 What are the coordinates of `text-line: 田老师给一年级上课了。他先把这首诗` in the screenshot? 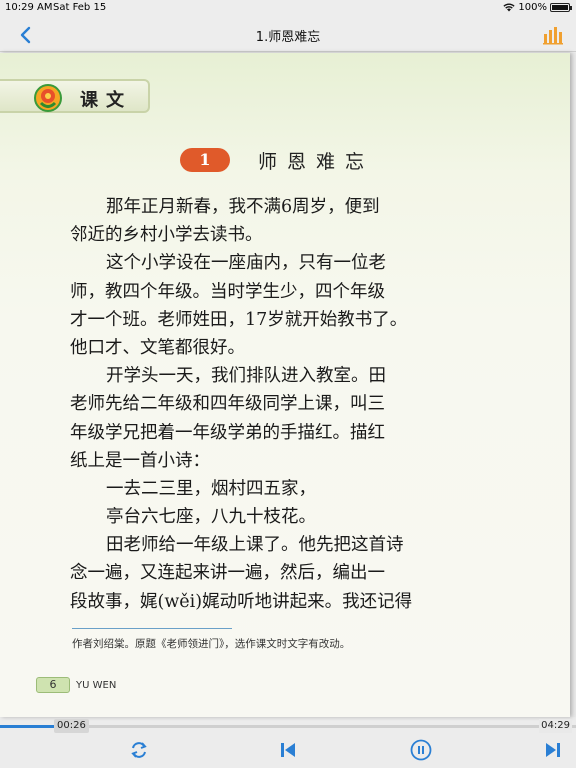 It's located at (255, 545).